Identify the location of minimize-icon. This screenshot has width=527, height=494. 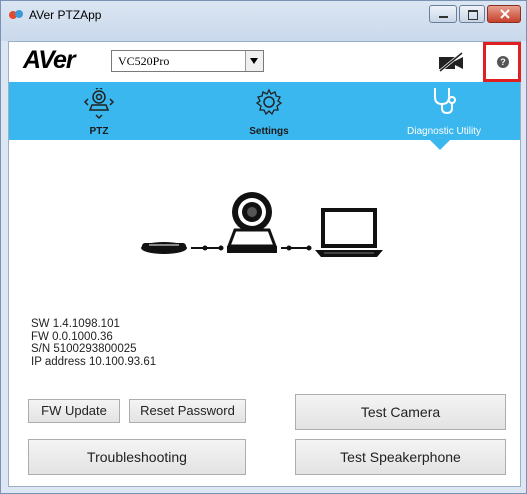
(443, 17).